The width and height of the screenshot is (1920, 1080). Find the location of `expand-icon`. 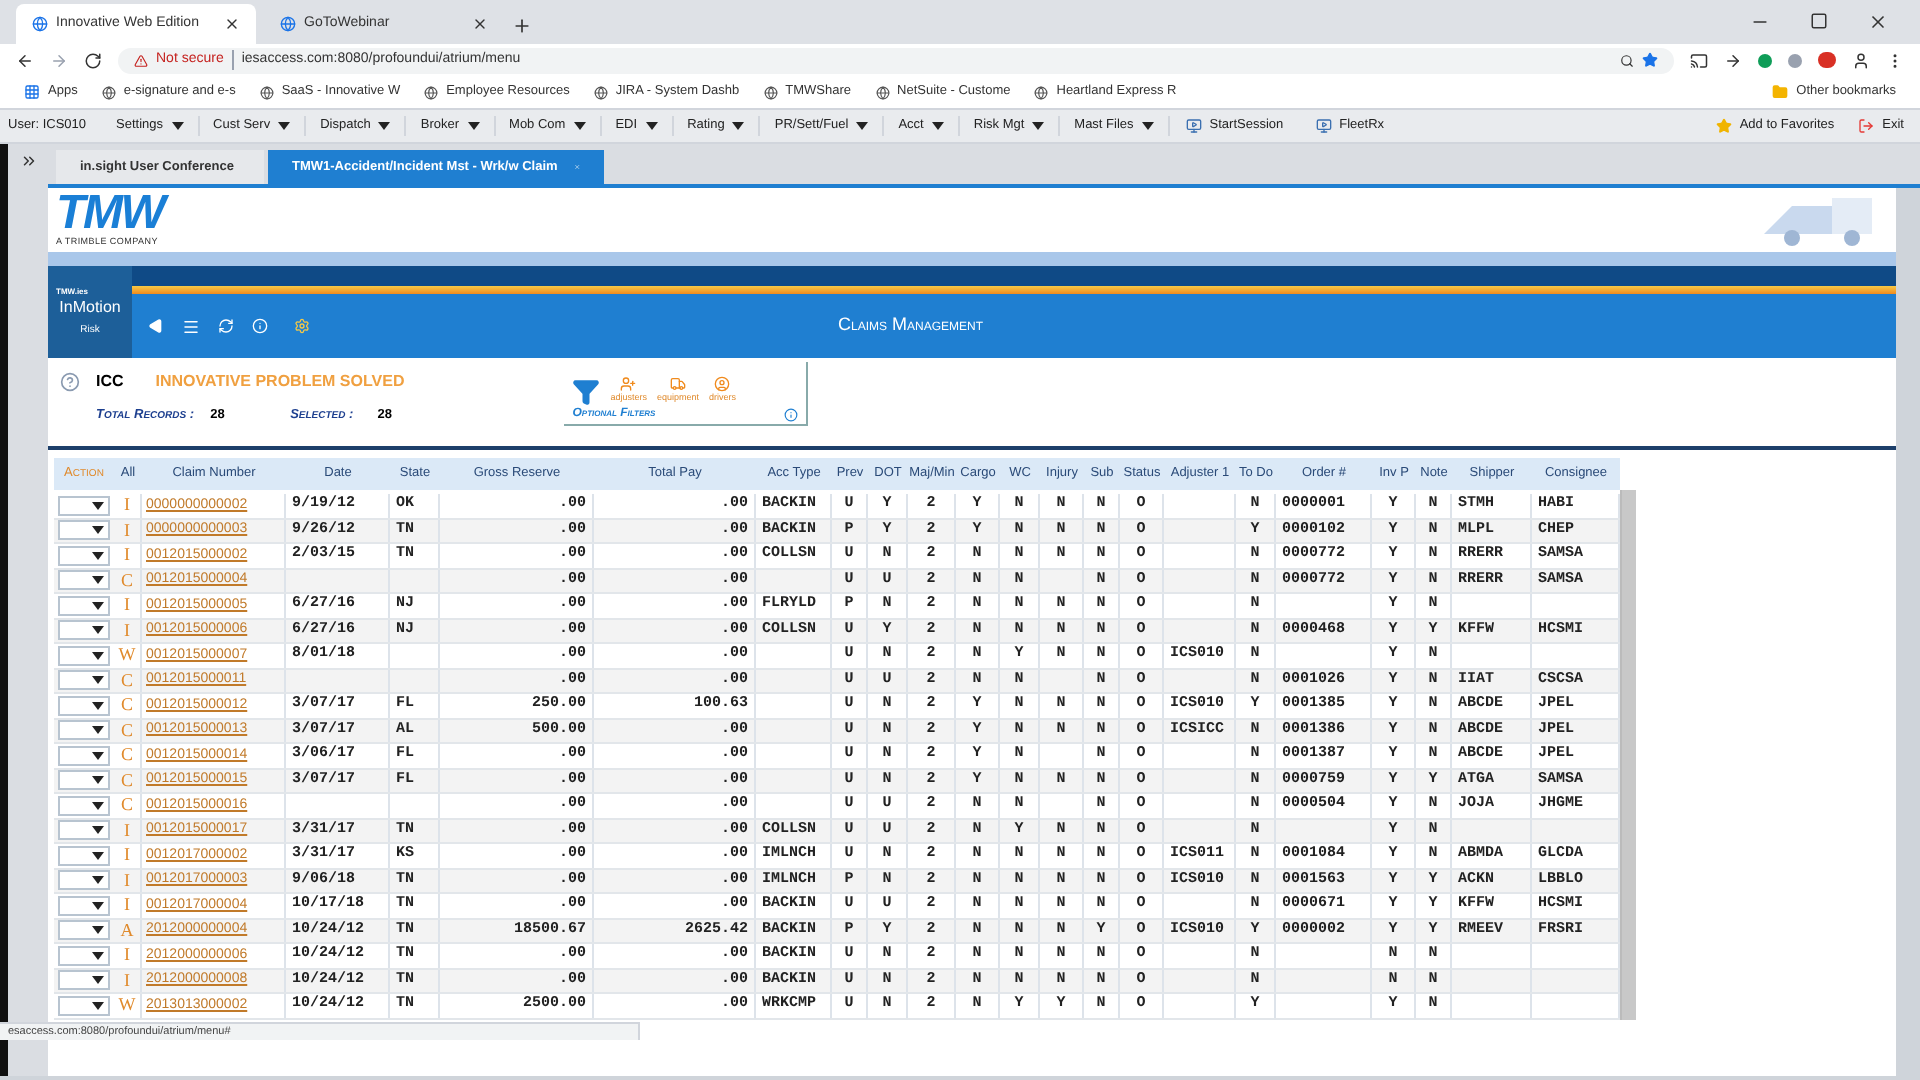

expand-icon is located at coordinates (28, 161).